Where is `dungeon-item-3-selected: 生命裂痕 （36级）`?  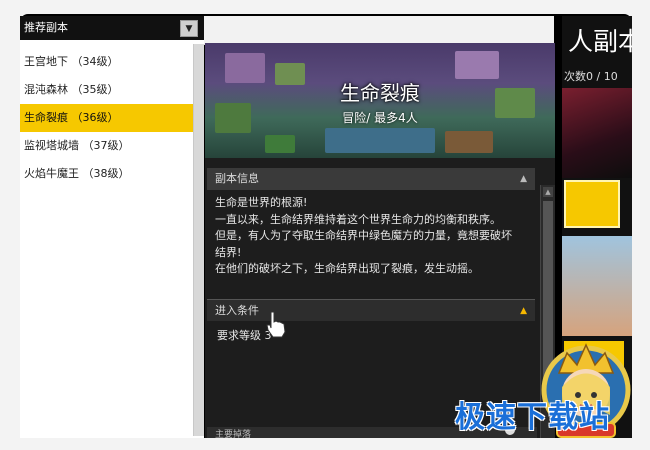 dungeon-item-3-selected: 生命裂痕 （36级） is located at coordinates (112, 118).